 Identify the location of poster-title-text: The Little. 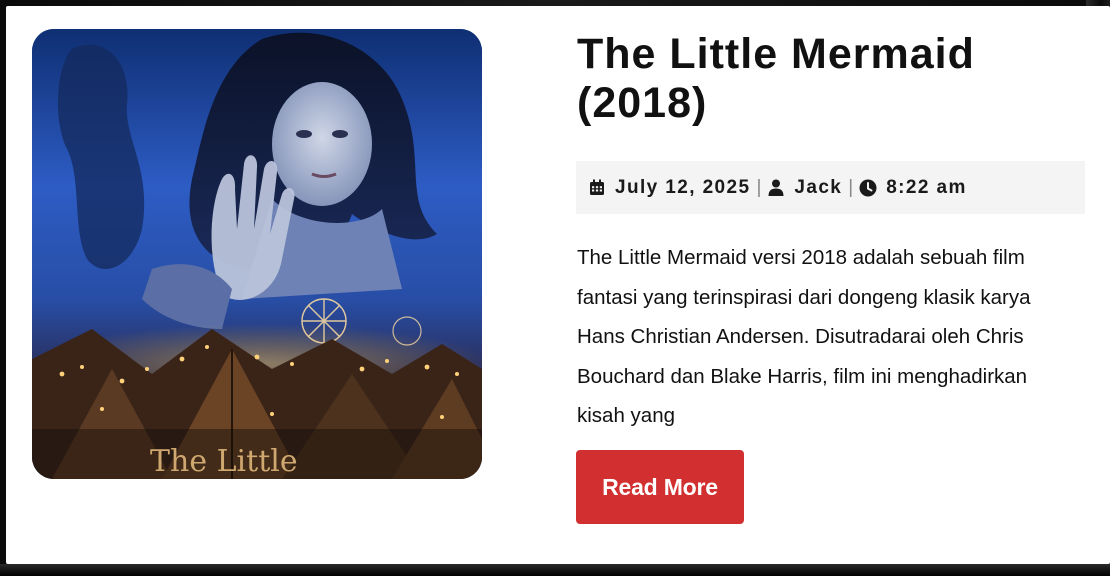
(224, 461).